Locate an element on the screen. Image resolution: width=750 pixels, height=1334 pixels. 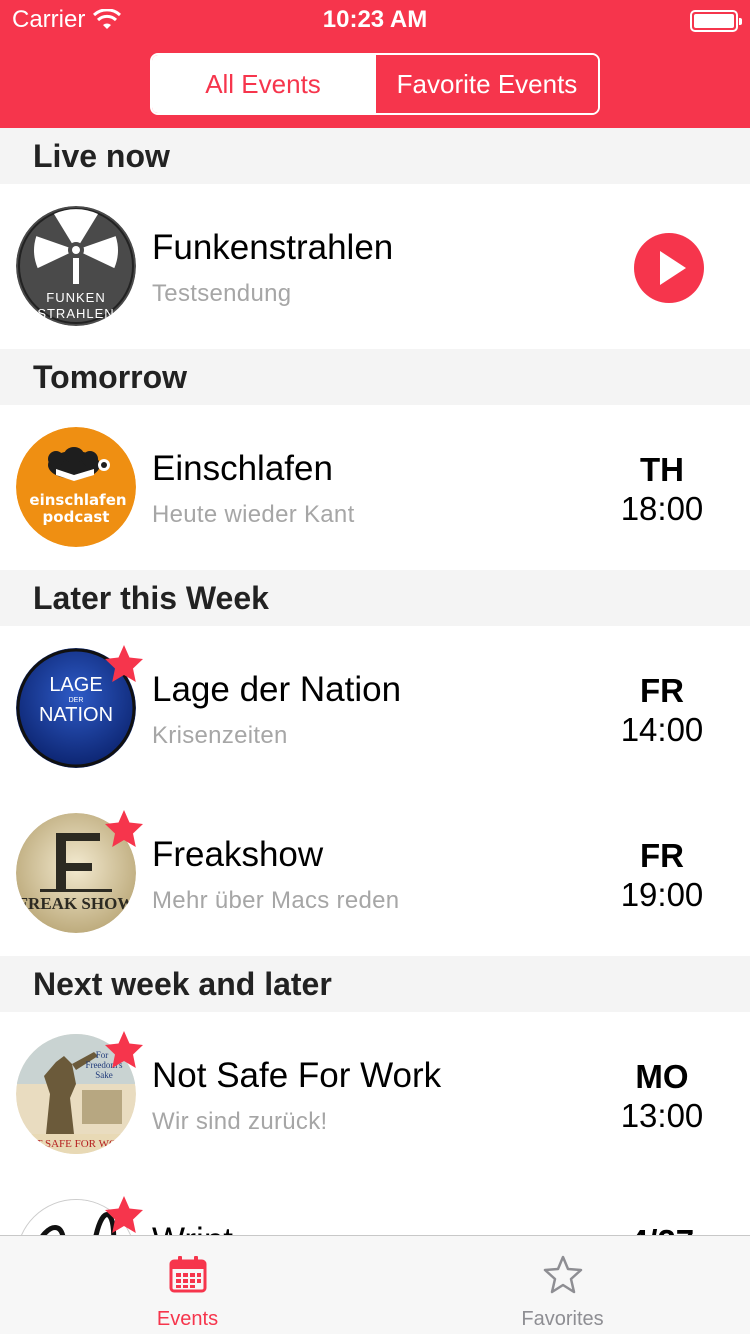
event-subtitle: Wir sind zurück! is located at coordinates (240, 1121).